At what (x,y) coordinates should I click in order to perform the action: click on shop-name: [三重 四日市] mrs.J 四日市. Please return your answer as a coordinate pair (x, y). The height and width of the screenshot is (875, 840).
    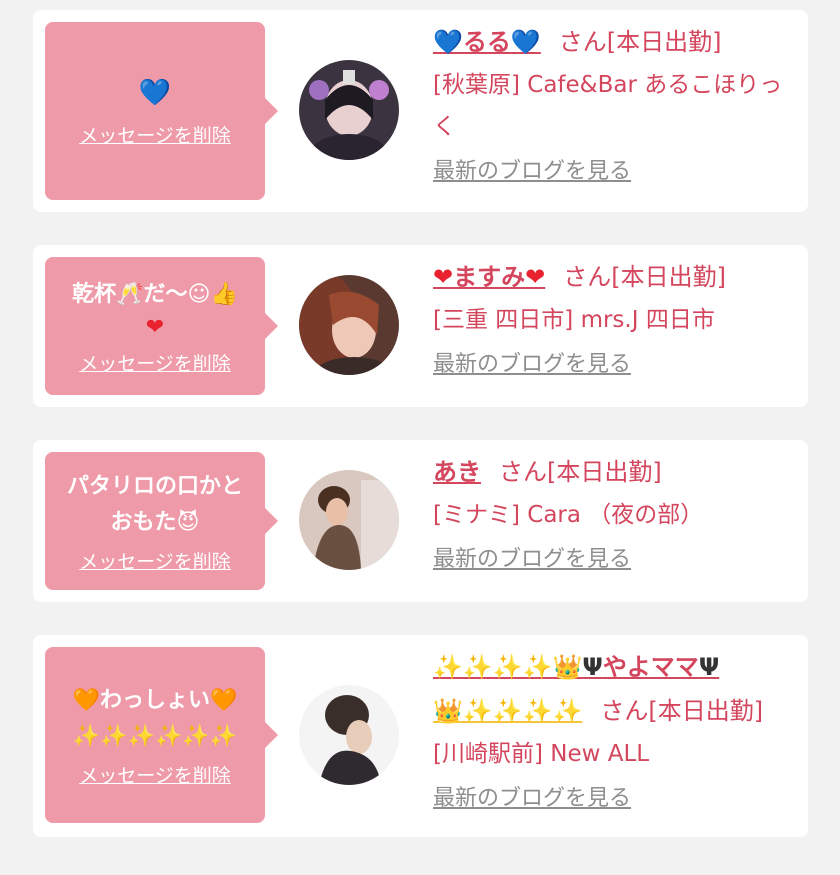
    Looking at the image, I should click on (574, 320).